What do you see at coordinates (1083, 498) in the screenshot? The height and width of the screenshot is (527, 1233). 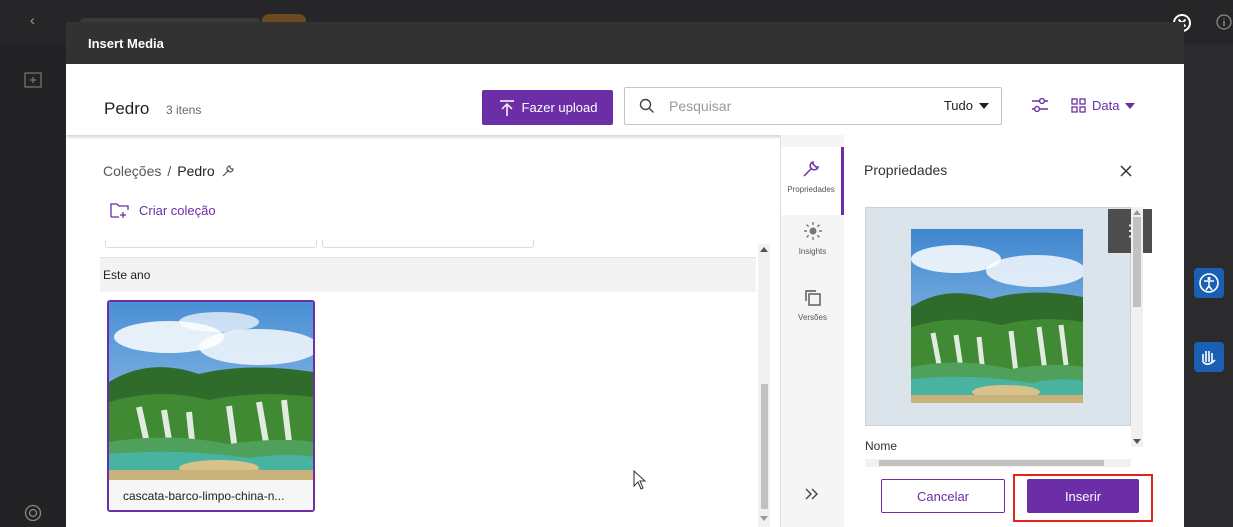 I see `insert-highlight-box` at bounding box center [1083, 498].